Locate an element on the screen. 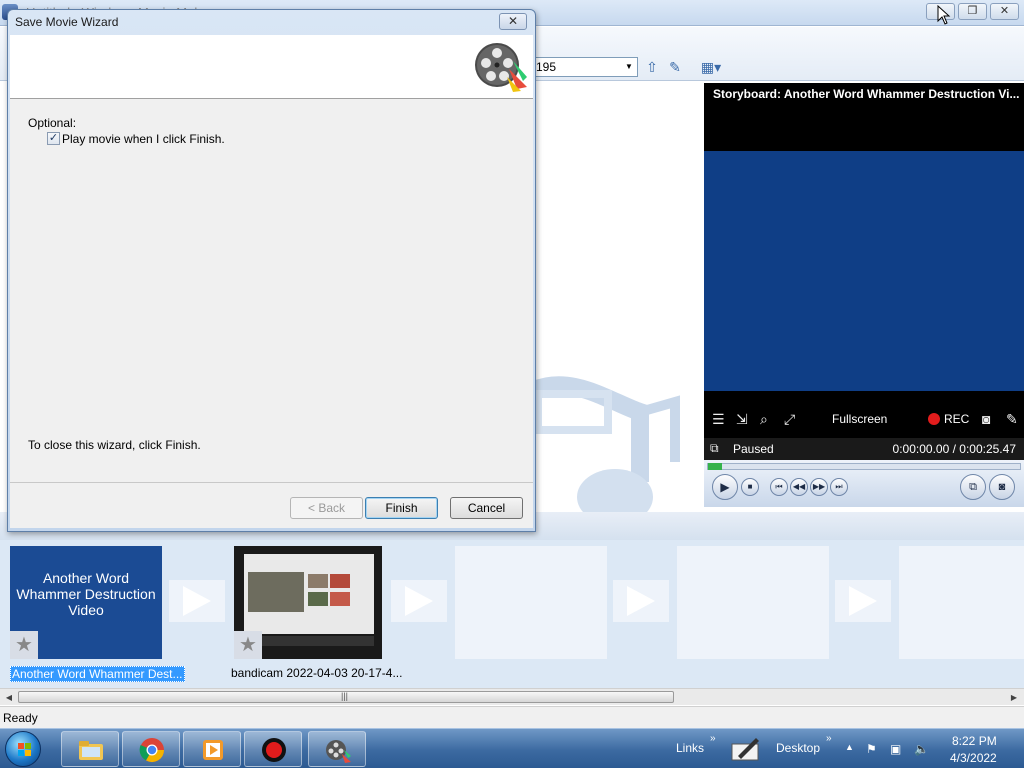 The image size is (1024, 768). seek-bar is located at coordinates (864, 466).